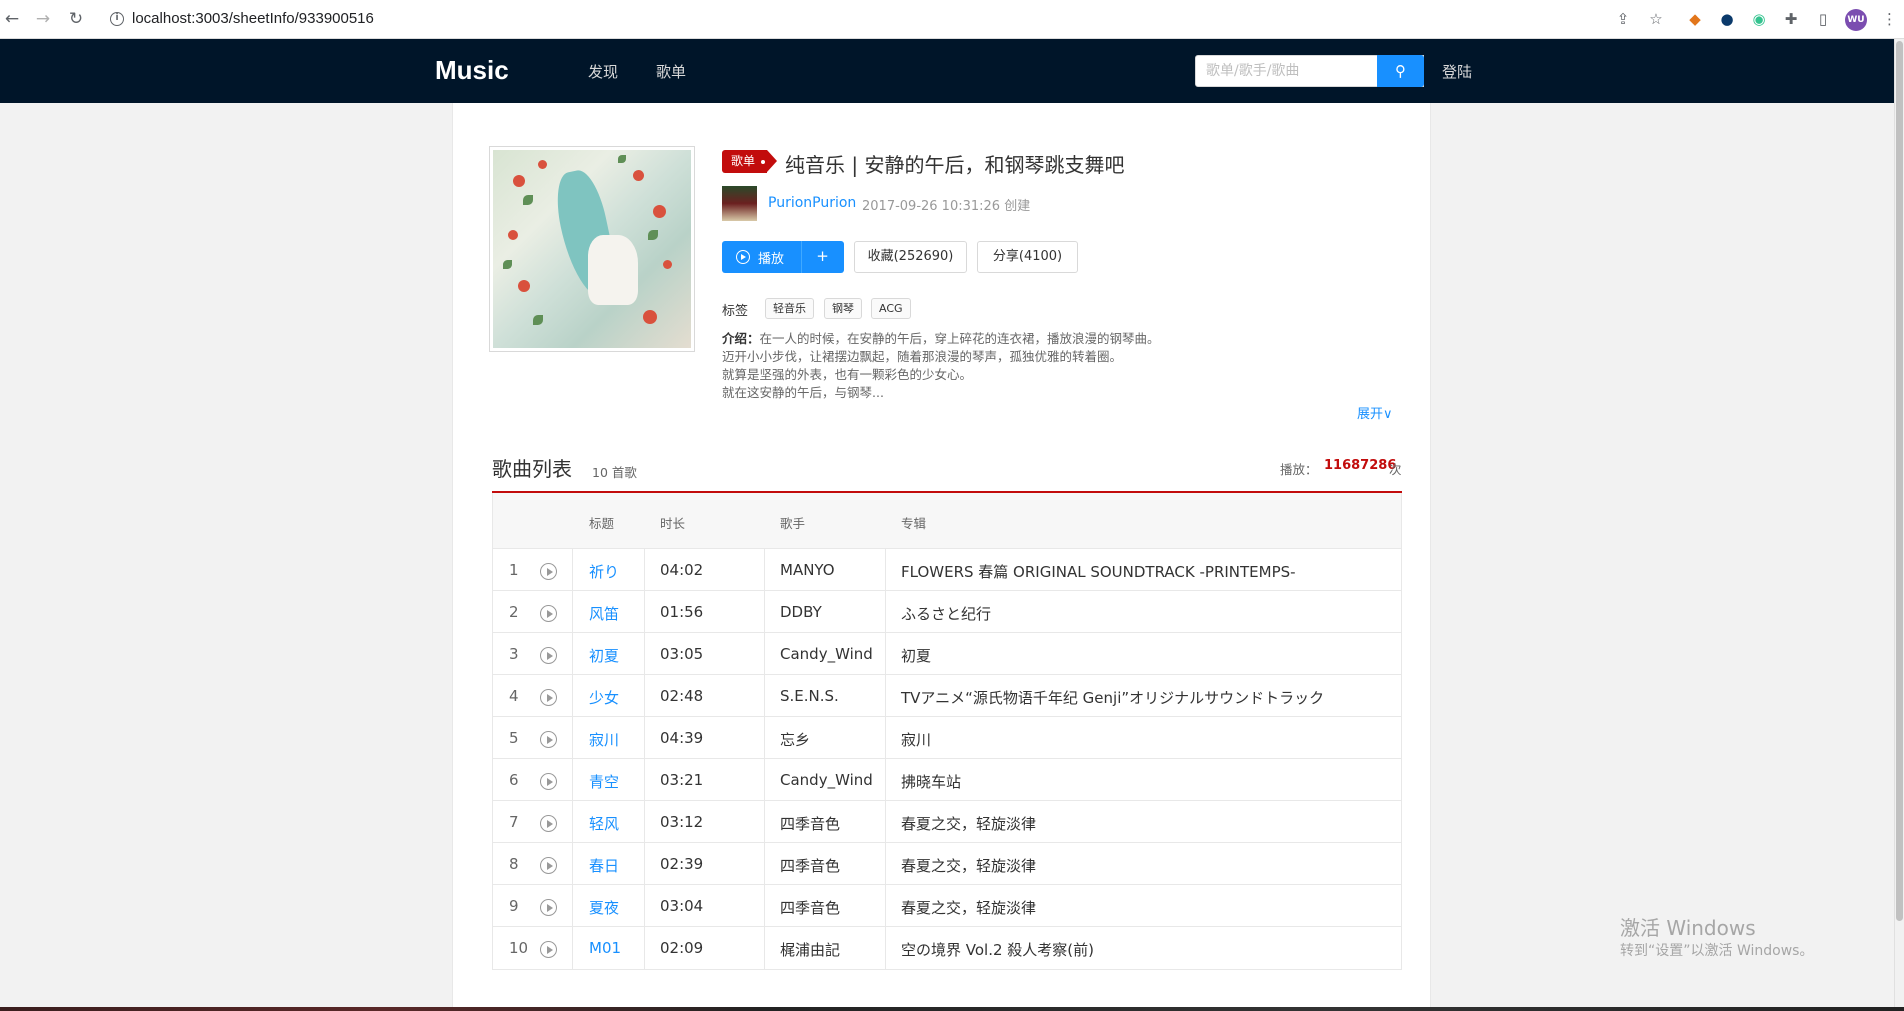  What do you see at coordinates (739, 203) in the screenshot?
I see `creator-avatar` at bounding box center [739, 203].